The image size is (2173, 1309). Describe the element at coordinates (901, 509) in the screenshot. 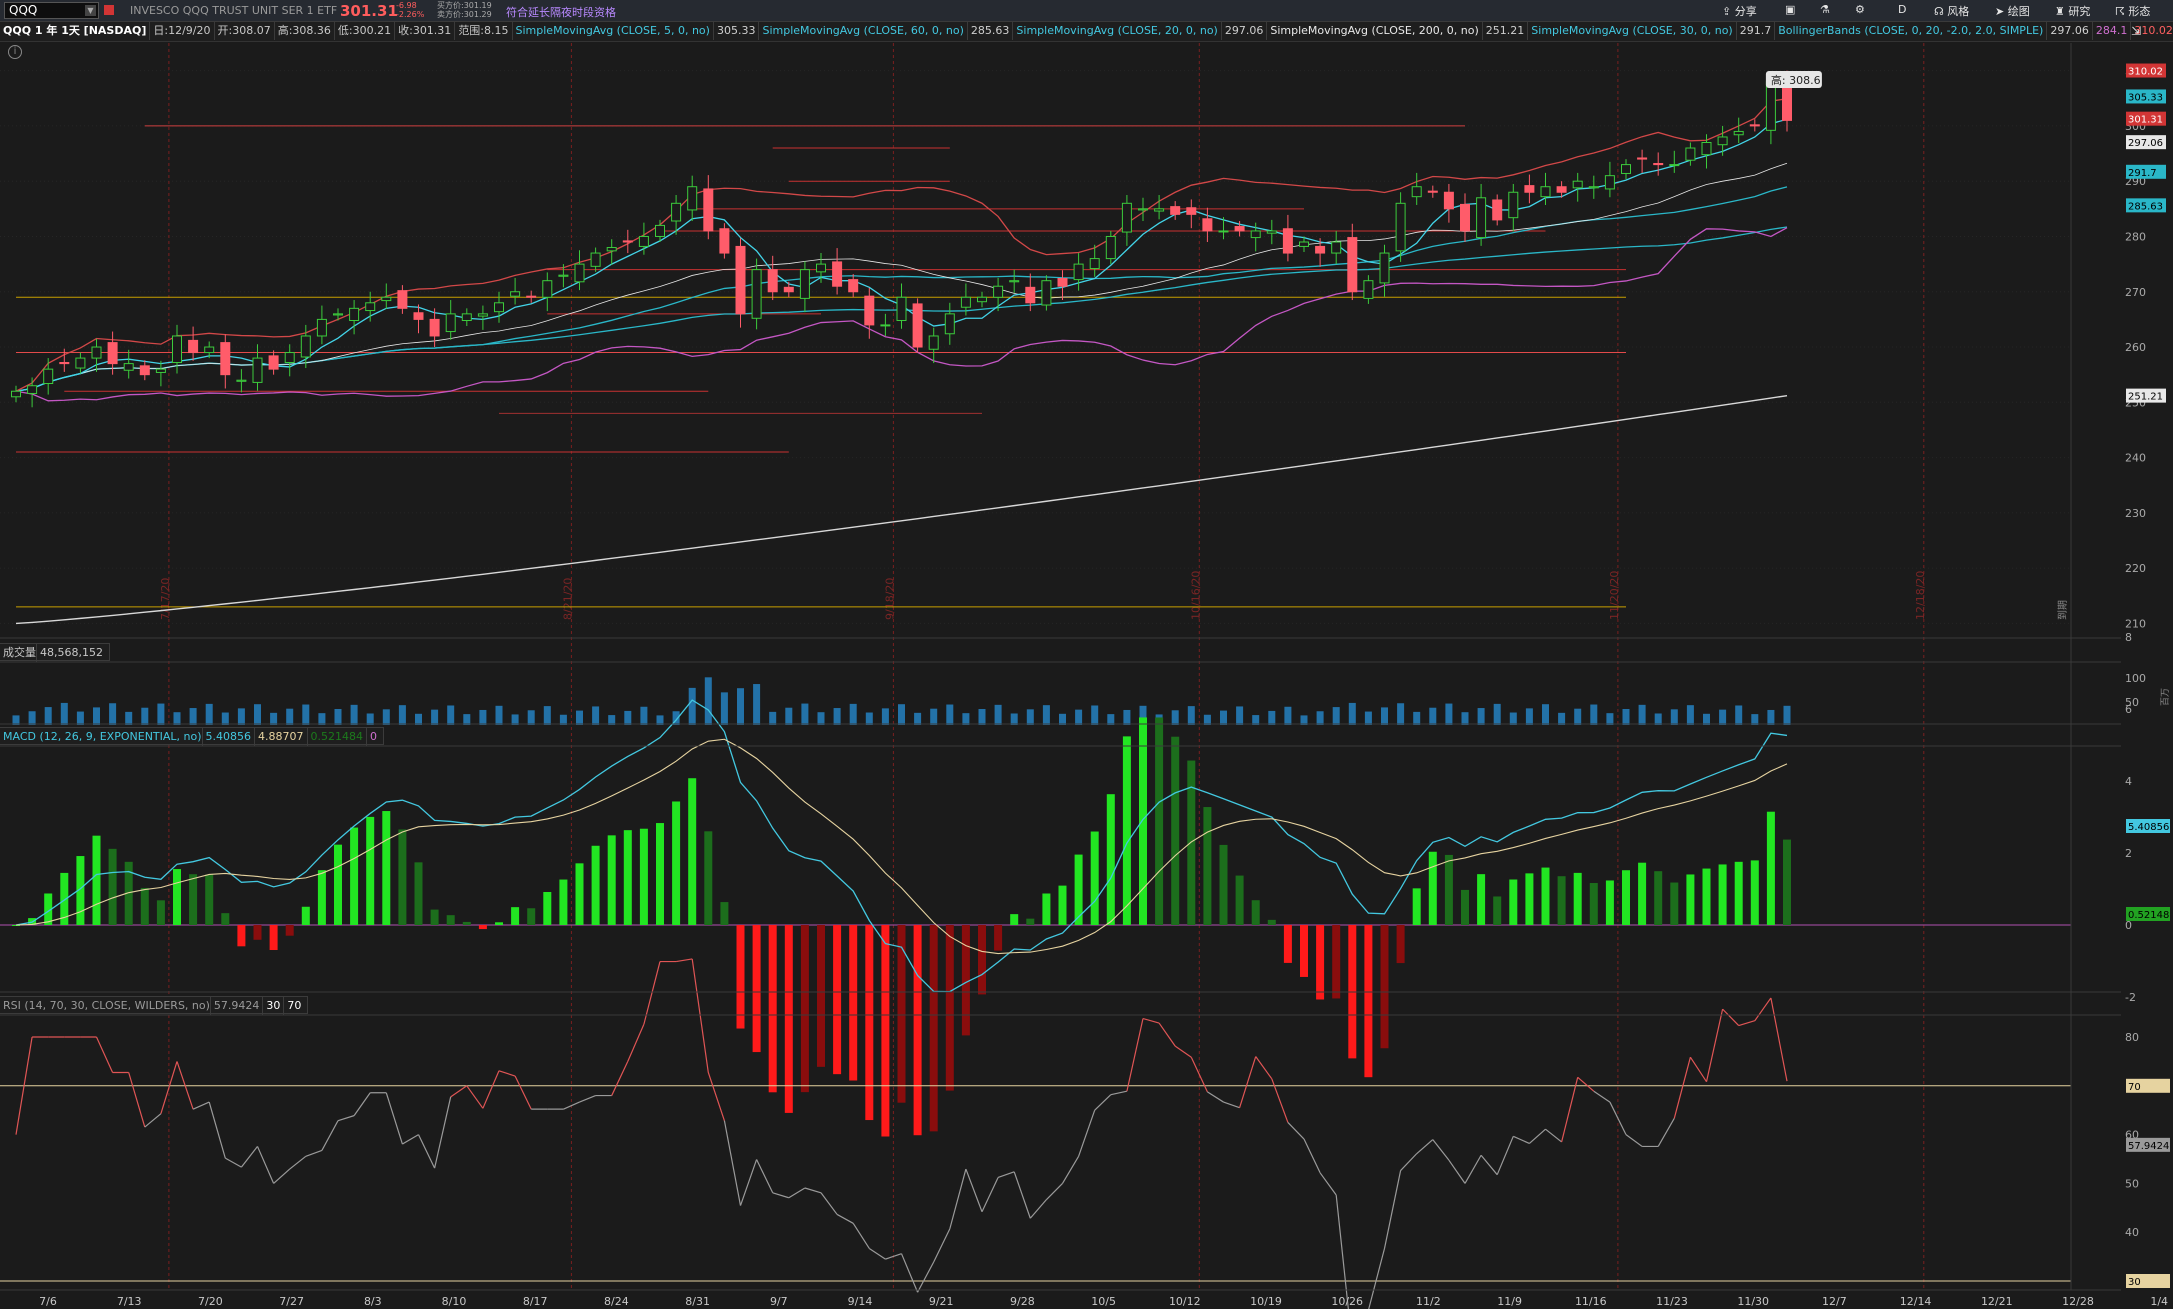

I see `sma200-line` at that location.